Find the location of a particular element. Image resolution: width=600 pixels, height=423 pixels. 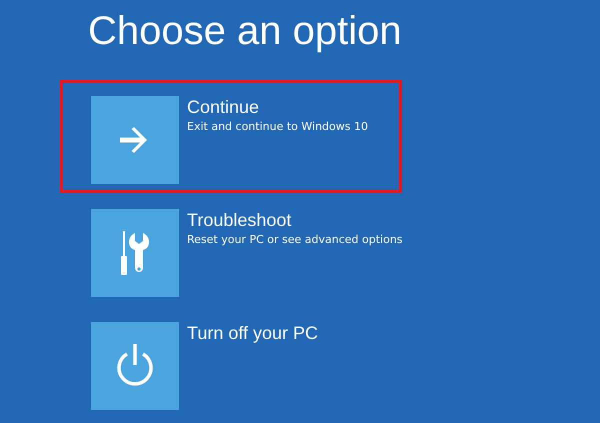

option-description: Reset your PC or see advanced options is located at coordinates (295, 240).